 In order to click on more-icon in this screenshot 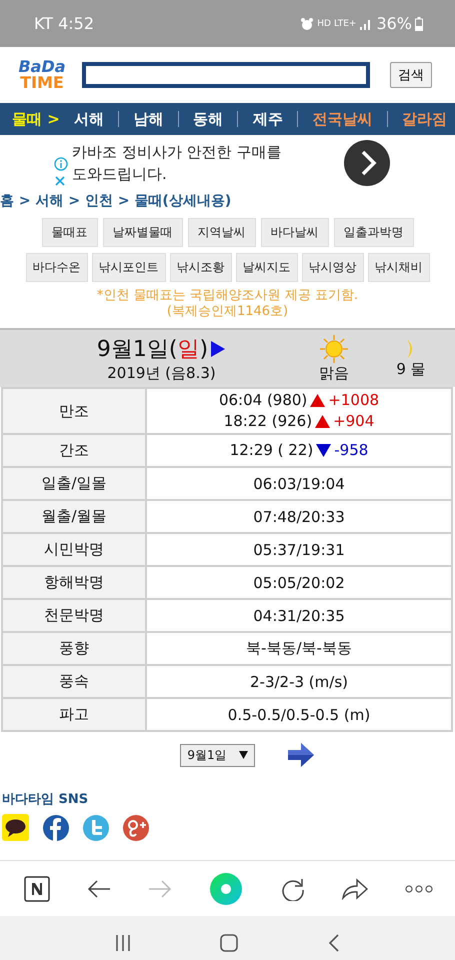, I will do `click(418, 889)`.